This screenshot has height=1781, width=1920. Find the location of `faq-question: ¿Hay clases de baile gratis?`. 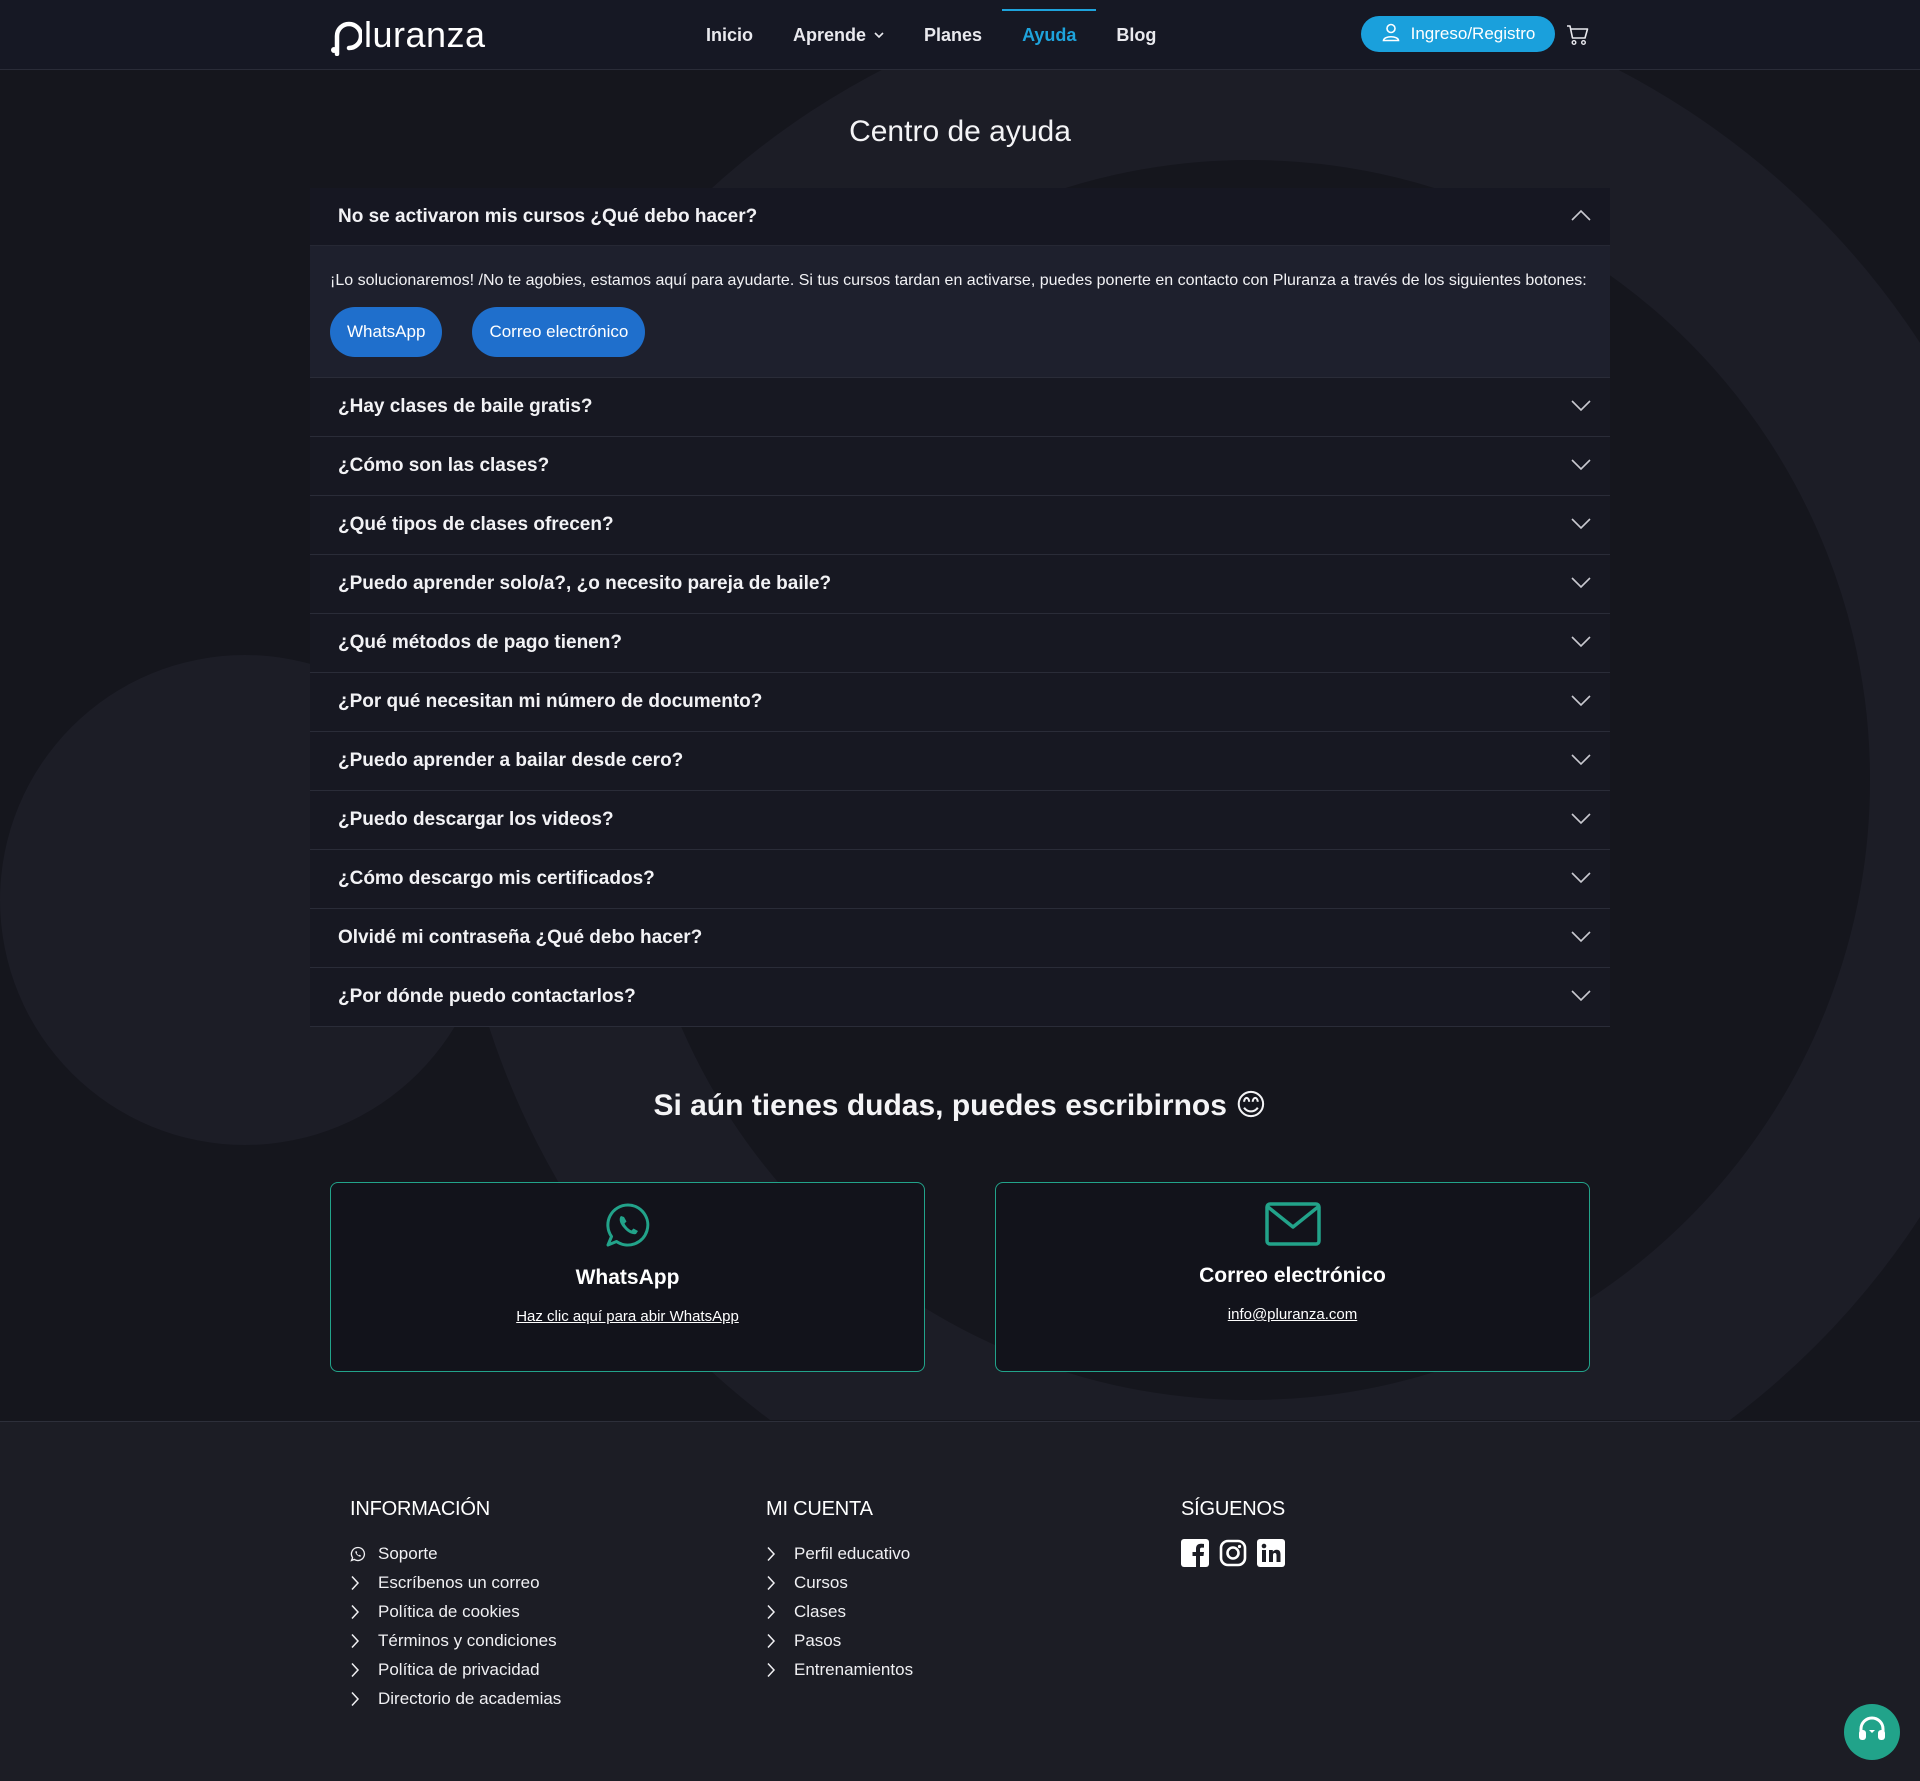

faq-question: ¿Hay clases de baile gratis? is located at coordinates (960, 407).